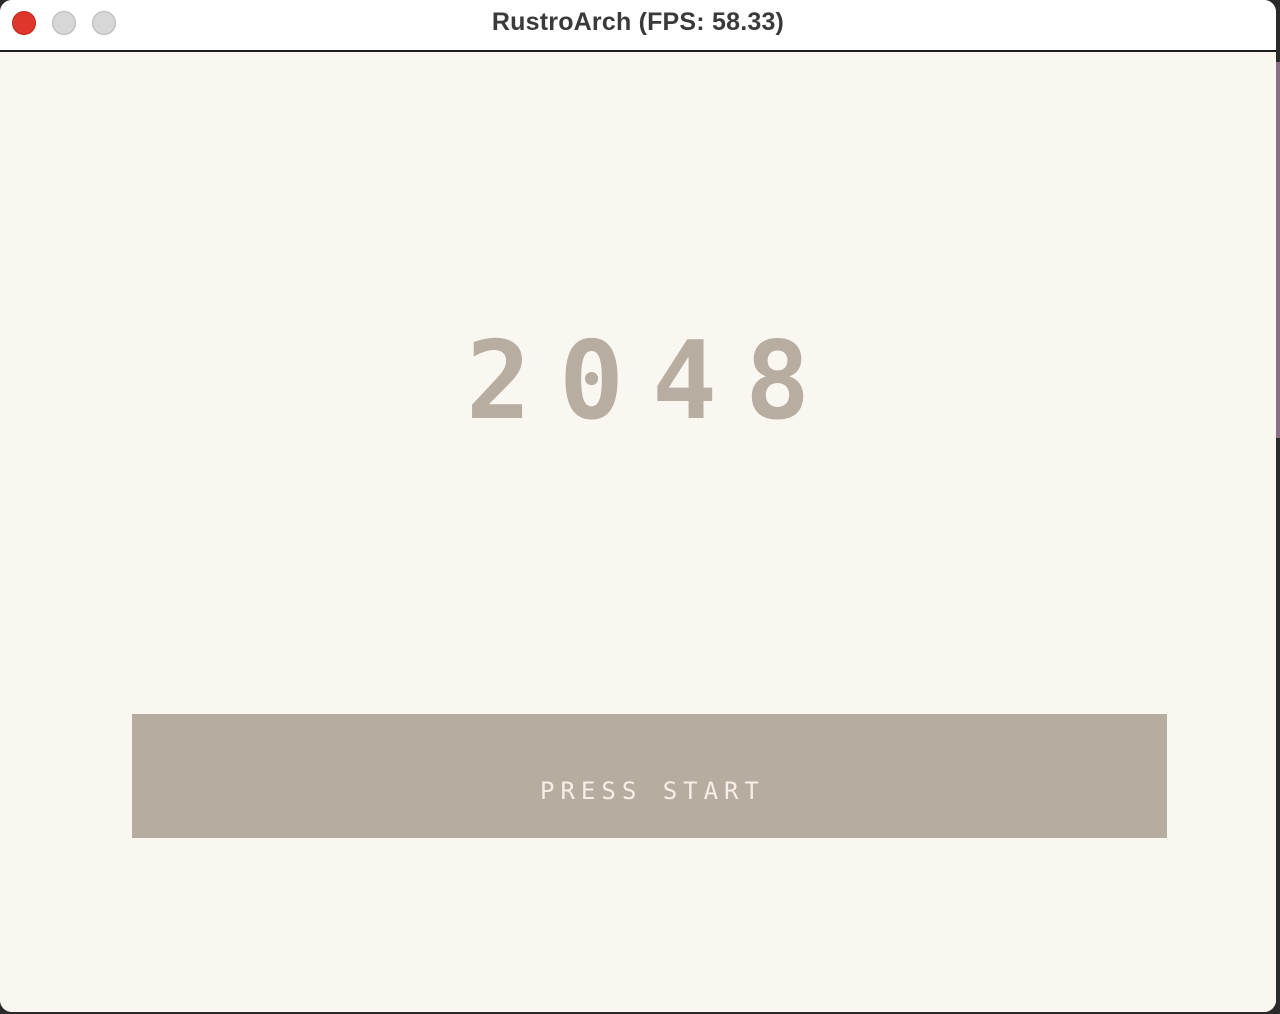 This screenshot has width=1280, height=1014. I want to click on background-window-edge, so click(1278, 250).